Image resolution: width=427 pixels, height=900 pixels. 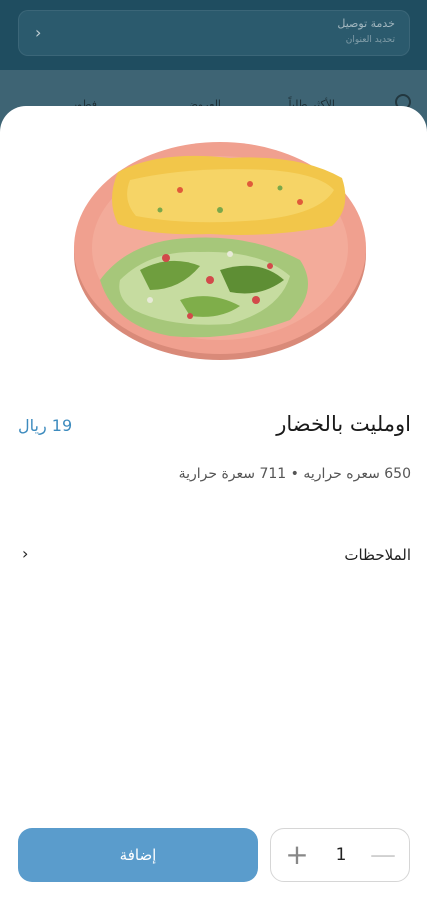 I want to click on delivery-address-card: خدمة توصيل تحديد العنوان ›, so click(x=214, y=33).